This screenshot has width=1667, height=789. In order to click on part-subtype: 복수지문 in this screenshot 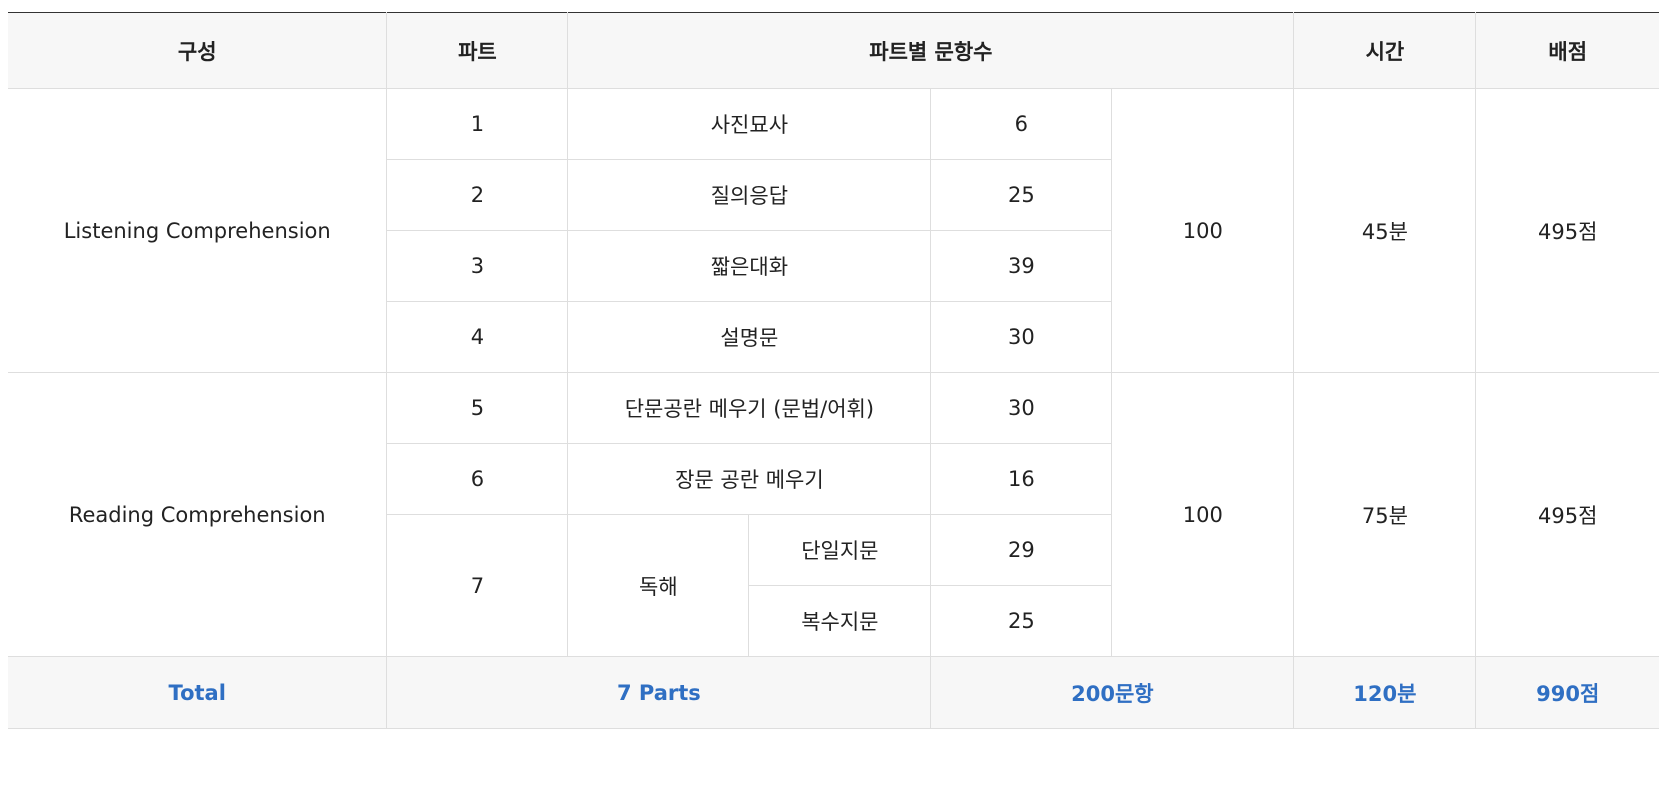, I will do `click(840, 621)`.